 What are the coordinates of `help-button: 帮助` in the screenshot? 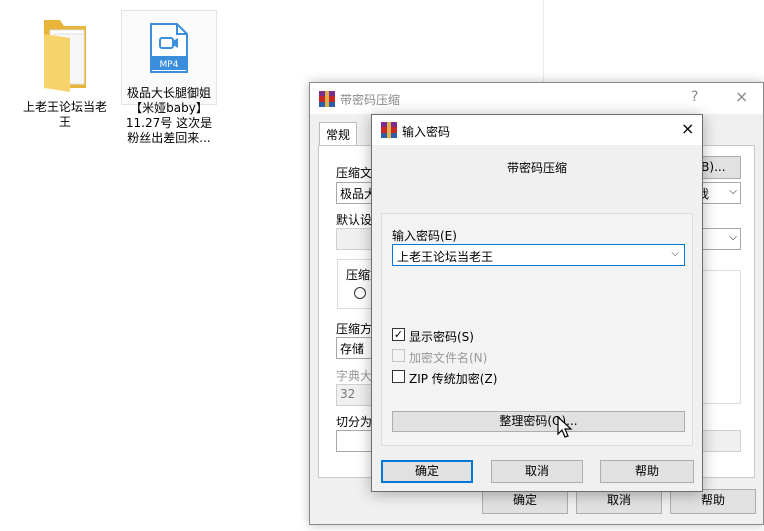 It's located at (647, 471).